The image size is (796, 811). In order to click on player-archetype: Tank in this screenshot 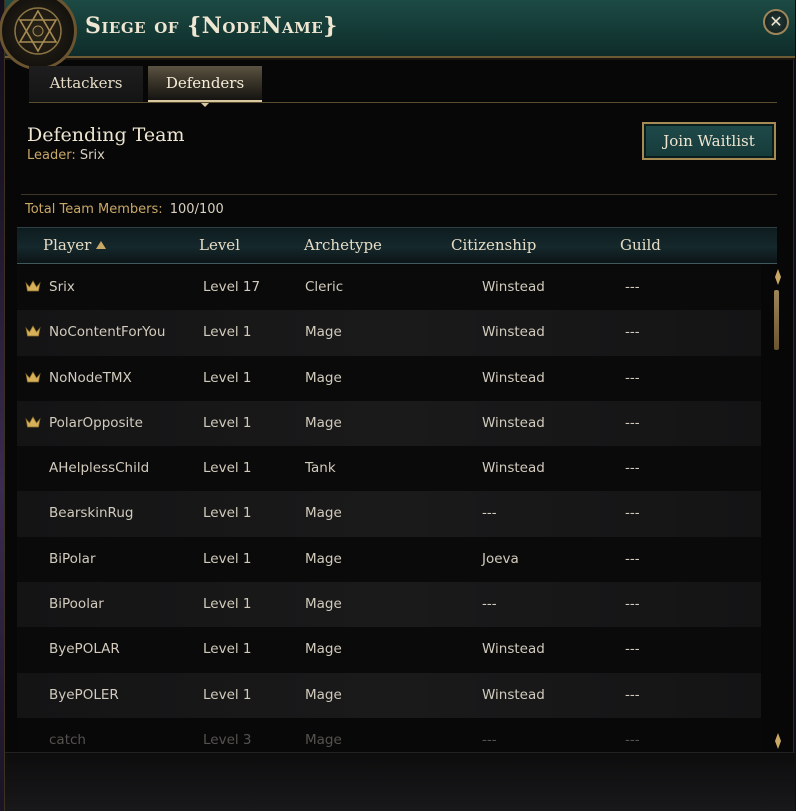, I will do `click(320, 468)`.